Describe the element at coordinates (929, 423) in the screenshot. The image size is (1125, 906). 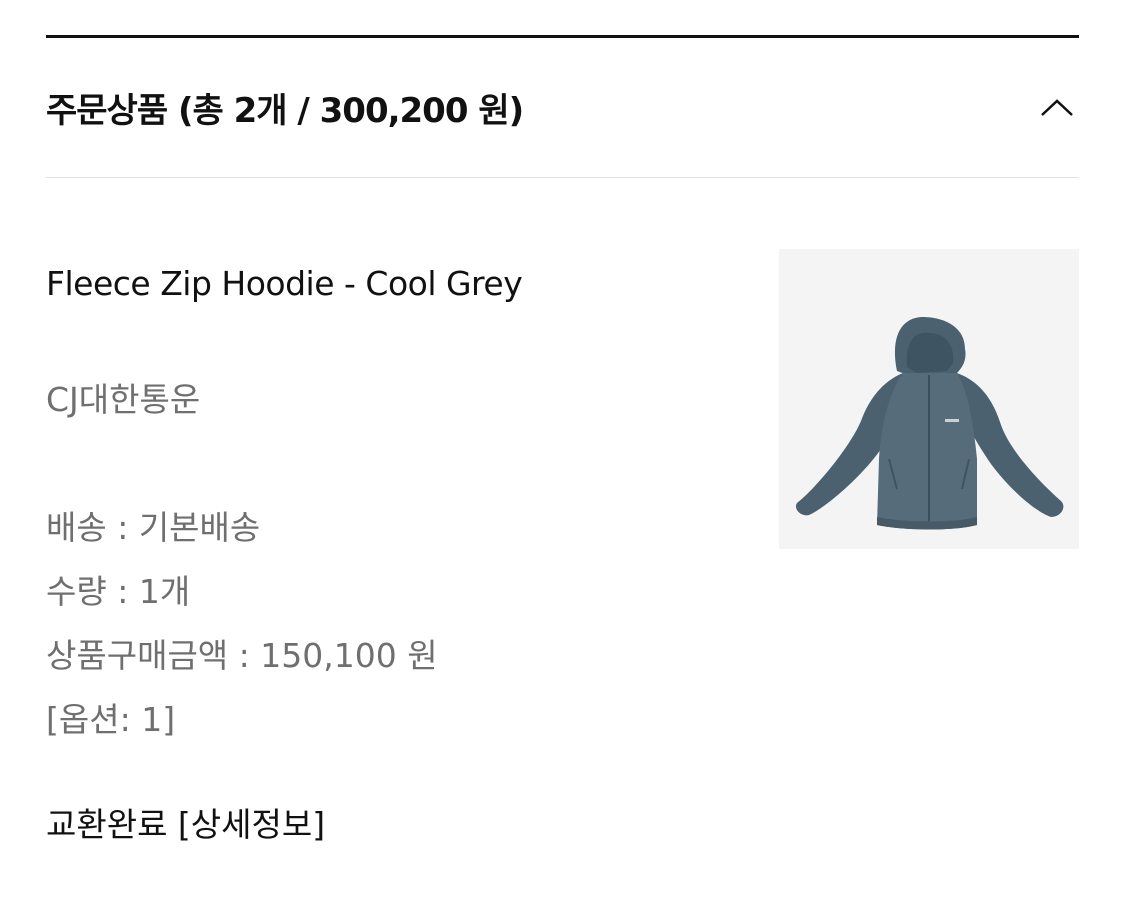
I see `hoodie-image` at that location.